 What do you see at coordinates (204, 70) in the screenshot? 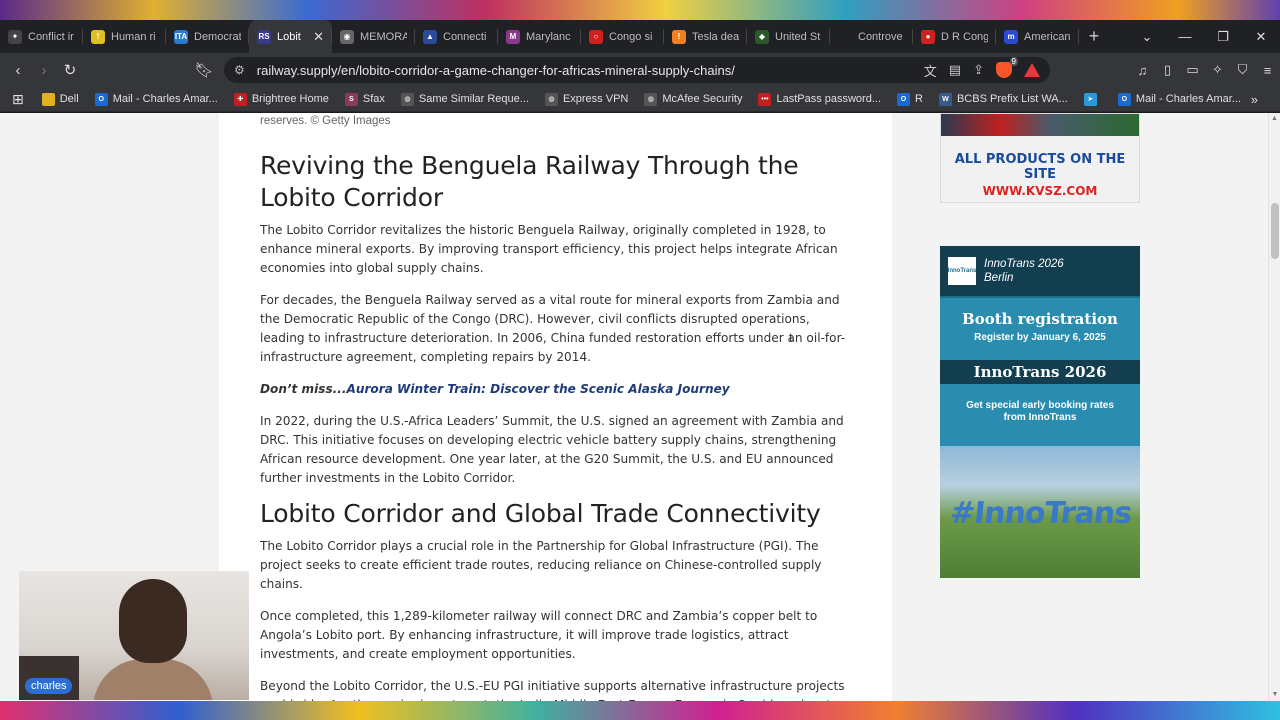
I see `bookmark-icon: 🔖︎` at bounding box center [204, 70].